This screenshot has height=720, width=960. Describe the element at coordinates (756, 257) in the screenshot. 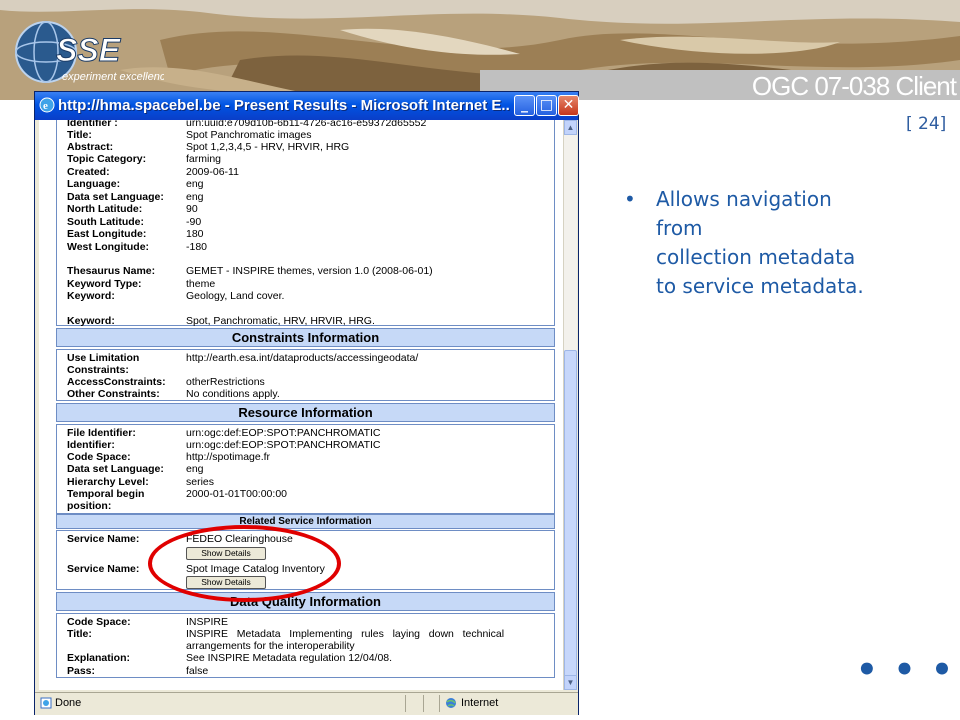

I see `bullet-line: collection metadata` at that location.